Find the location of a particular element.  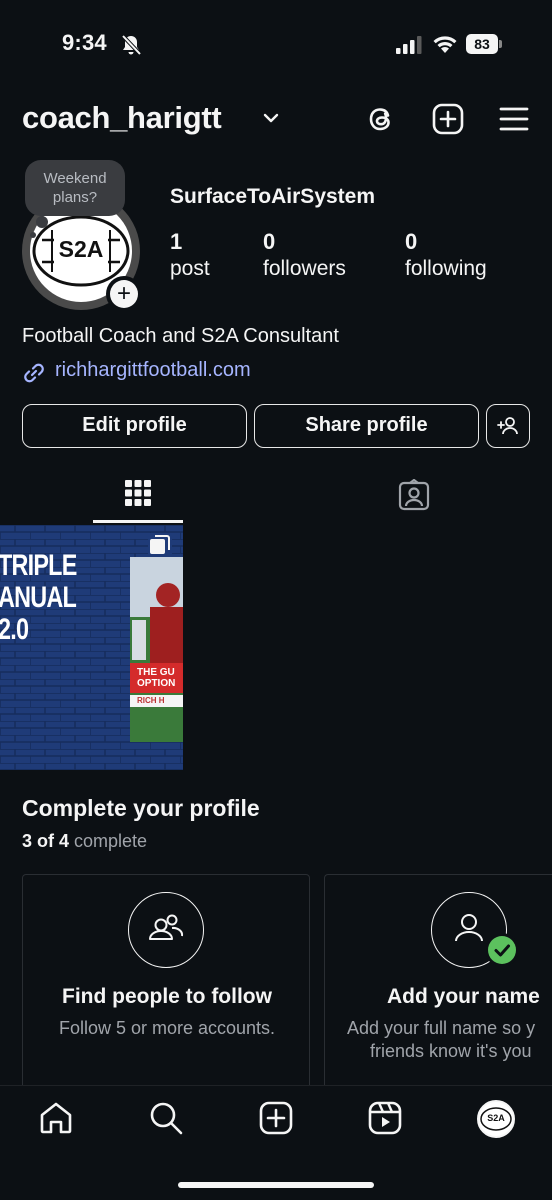

bell-slash-icon is located at coordinates (131, 45).